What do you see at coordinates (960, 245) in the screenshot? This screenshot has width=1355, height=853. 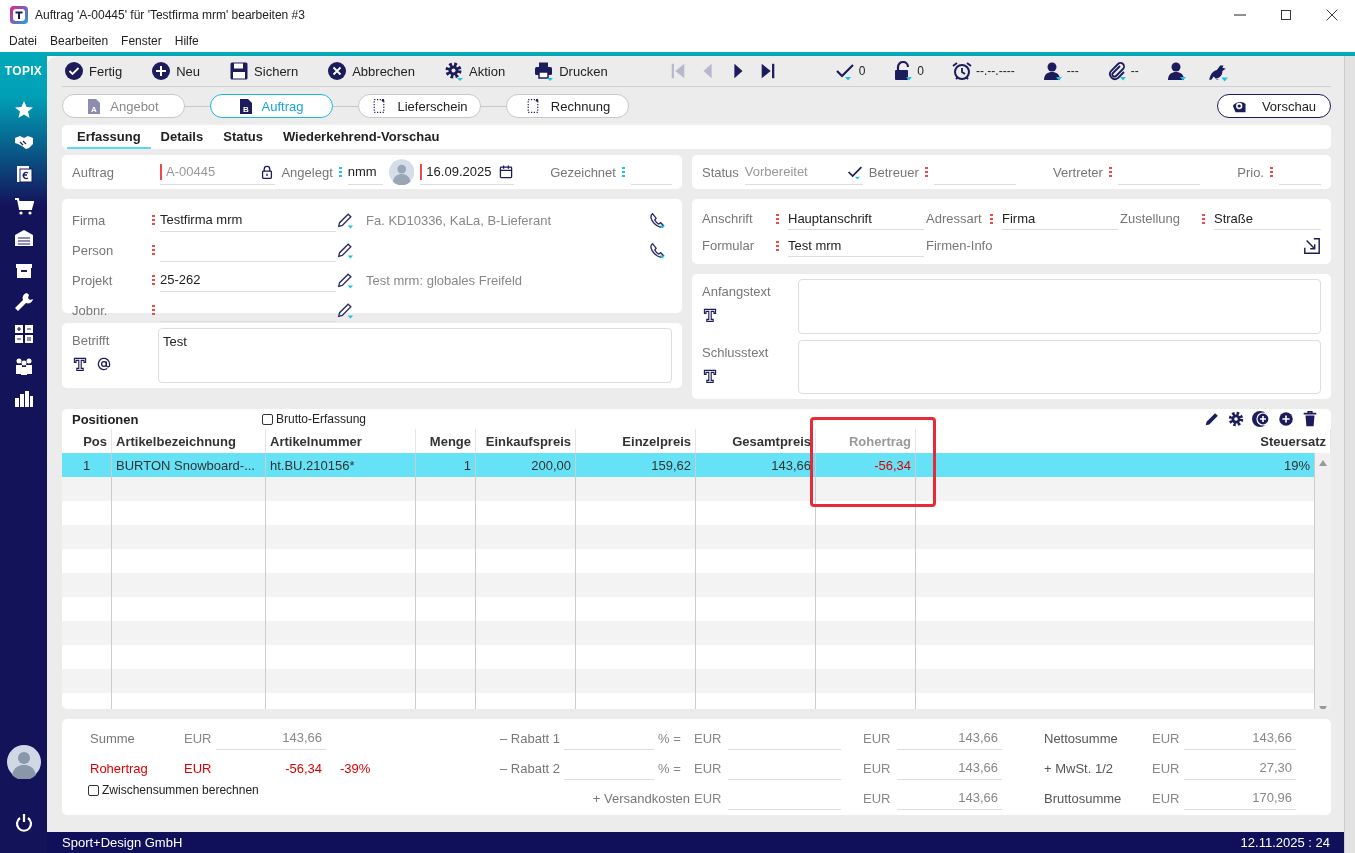 I see `field-label: Firmen-Info` at bounding box center [960, 245].